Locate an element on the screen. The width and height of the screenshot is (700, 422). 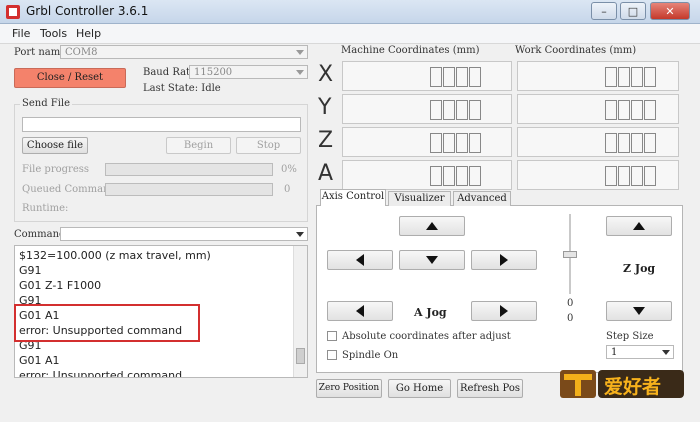
baud-value: 115200 is located at coordinates (213, 72).